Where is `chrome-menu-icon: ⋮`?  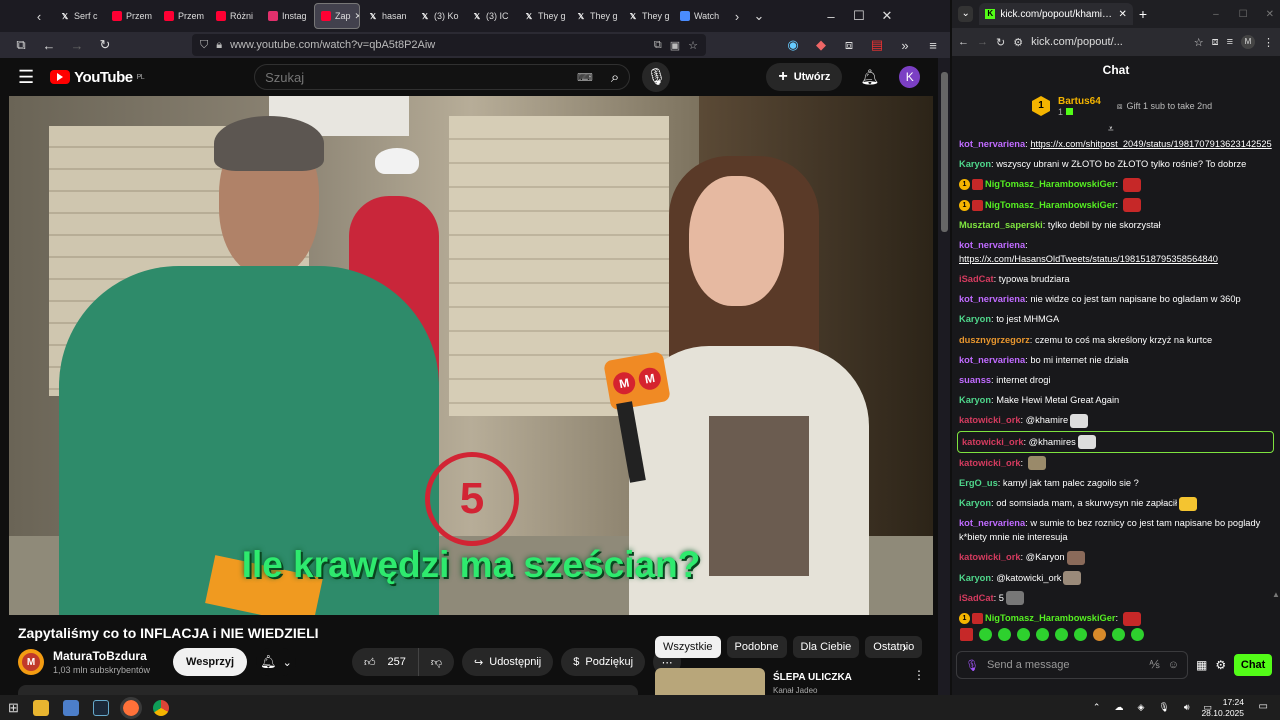 chrome-menu-icon: ⋮ is located at coordinates (1268, 42).